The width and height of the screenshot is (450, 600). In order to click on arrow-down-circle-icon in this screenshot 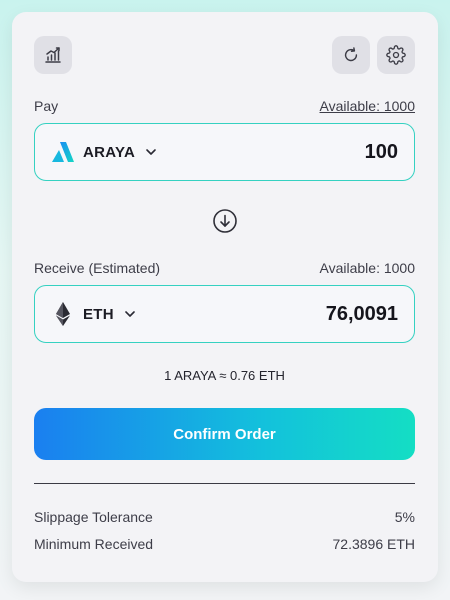, I will do `click(225, 223)`.